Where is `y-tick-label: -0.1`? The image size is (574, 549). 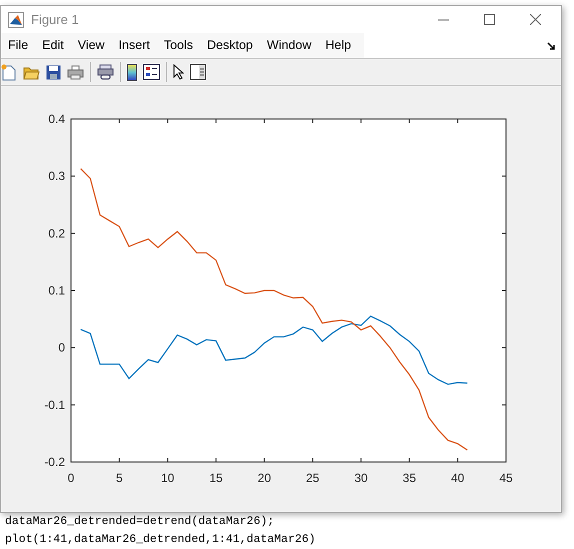 y-tick-label: -0.1 is located at coordinates (54, 405).